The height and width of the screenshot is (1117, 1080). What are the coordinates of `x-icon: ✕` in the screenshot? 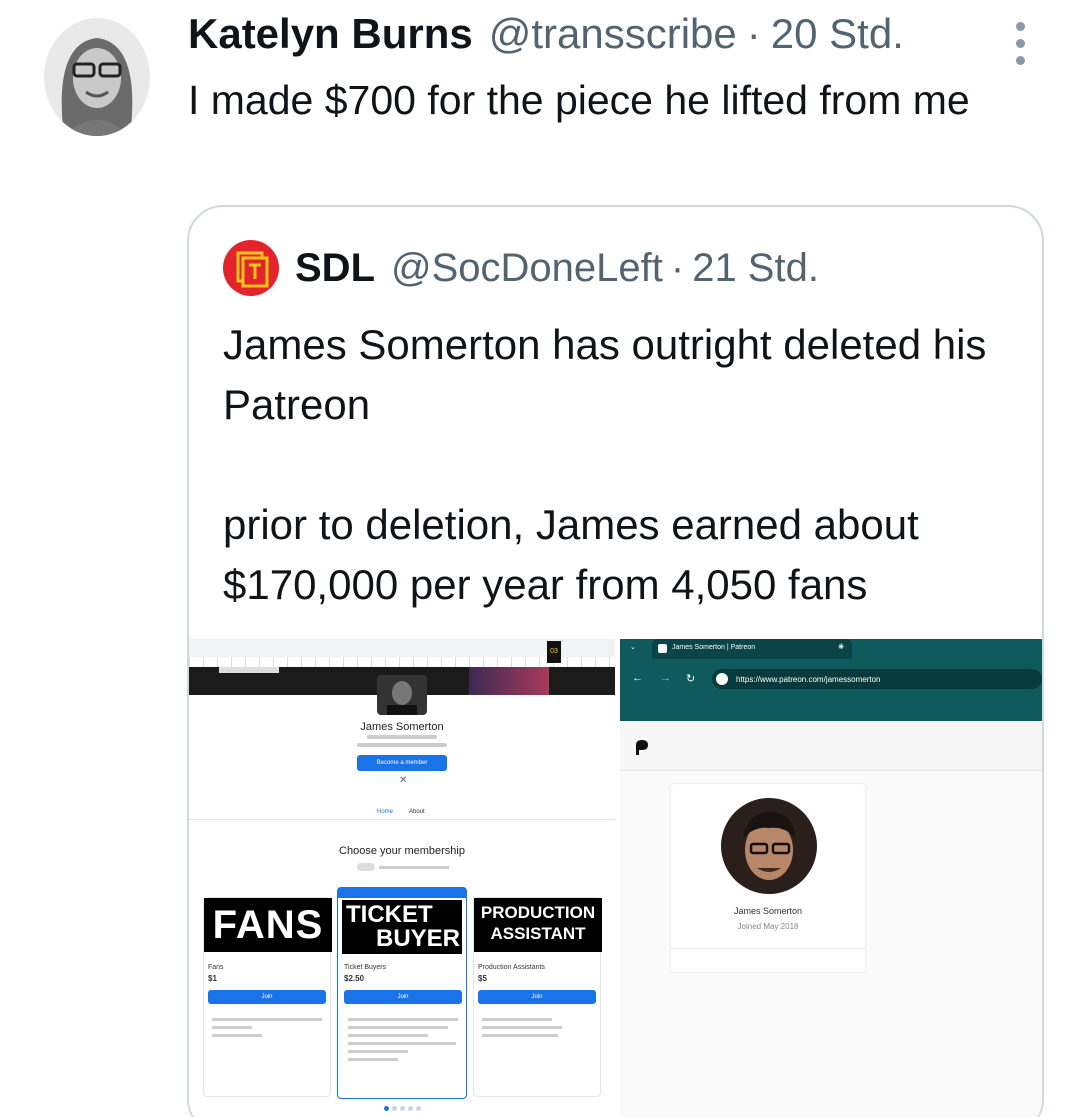 It's located at (403, 780).